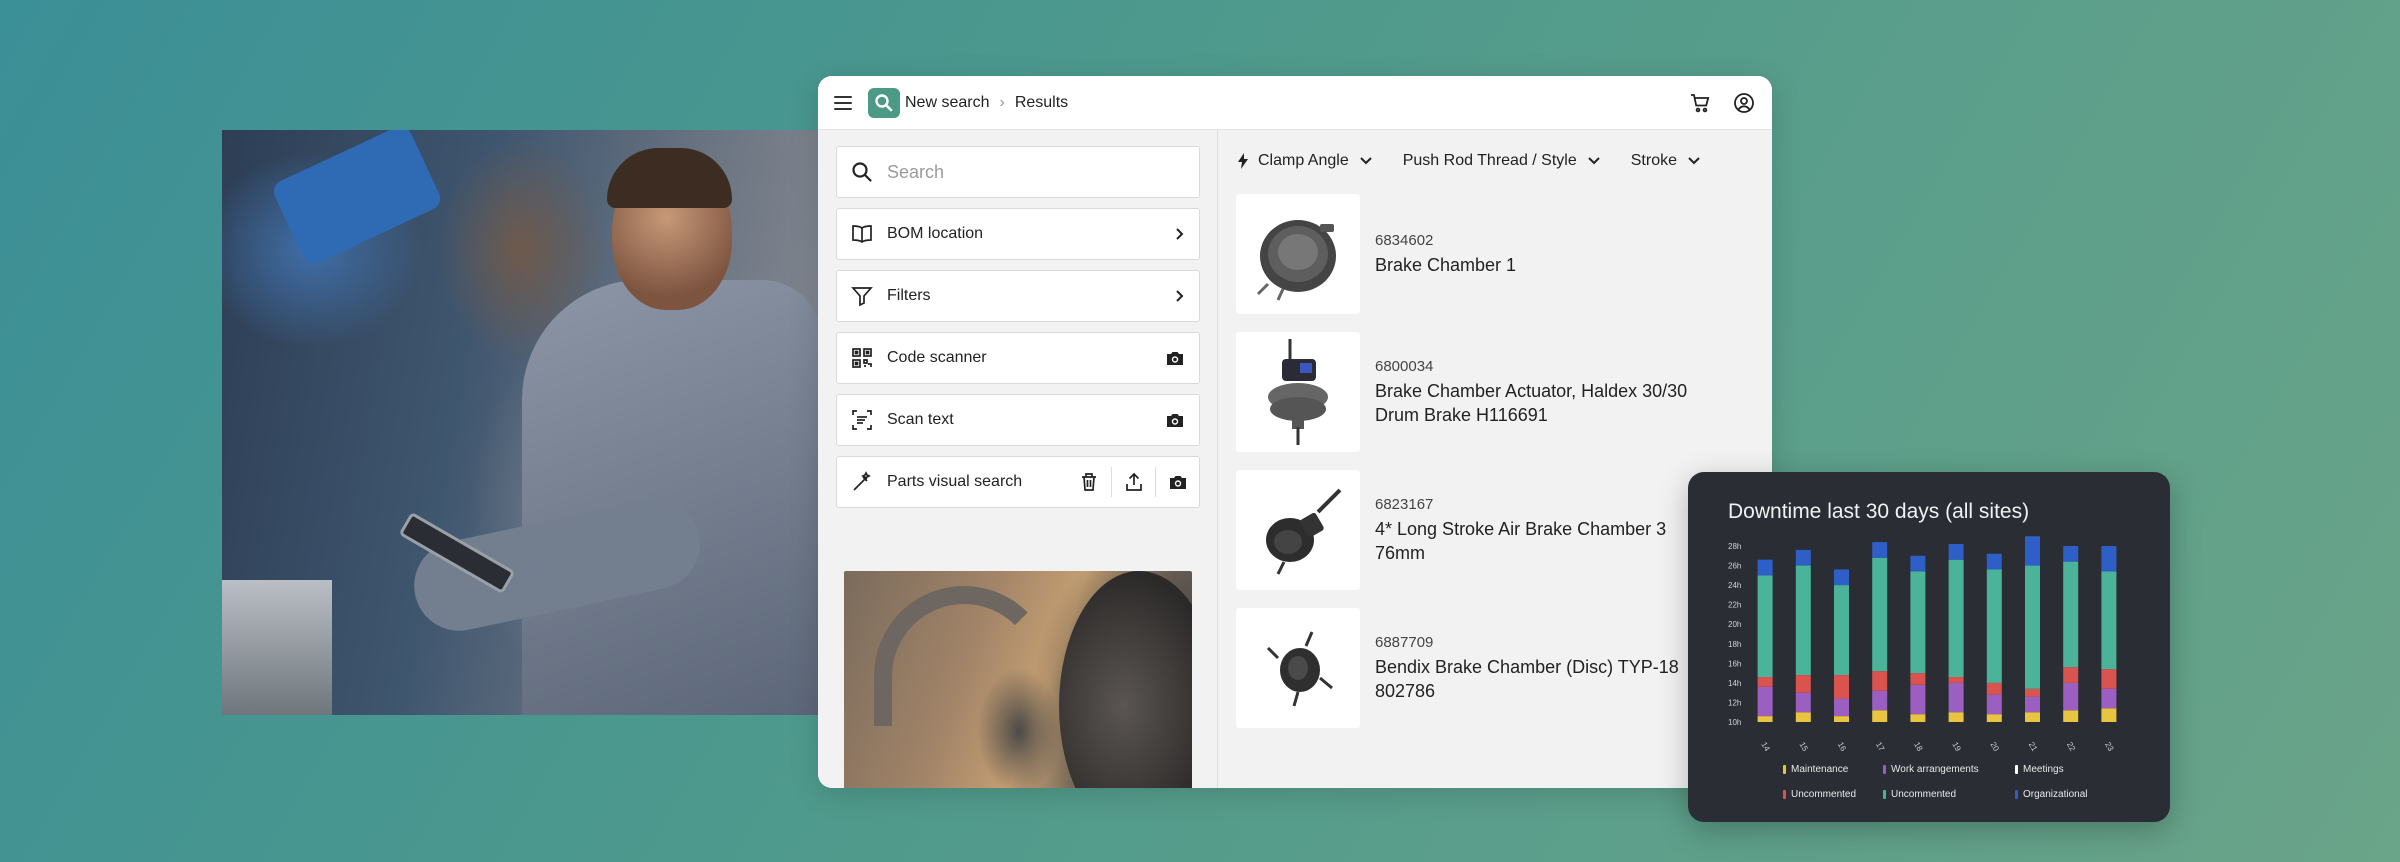 This screenshot has width=2400, height=862. What do you see at coordinates (1018, 482) in the screenshot?
I see `parts-visual-search-item: Parts visual search` at bounding box center [1018, 482].